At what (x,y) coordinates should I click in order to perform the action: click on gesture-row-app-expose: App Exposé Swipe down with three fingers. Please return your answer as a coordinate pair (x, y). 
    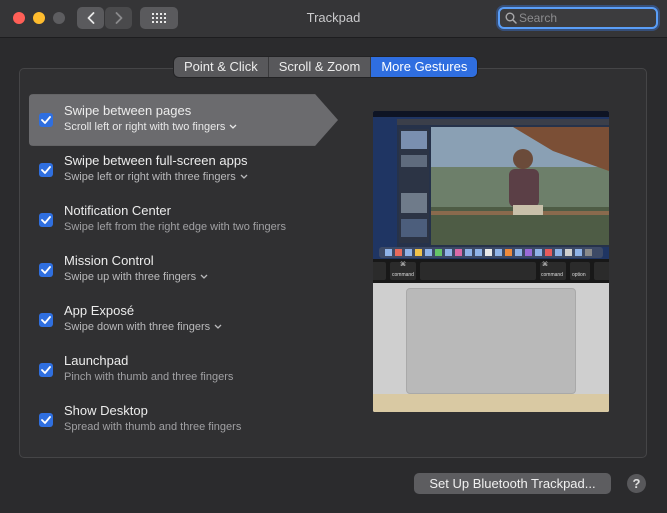
    Looking at the image, I should click on (174, 320).